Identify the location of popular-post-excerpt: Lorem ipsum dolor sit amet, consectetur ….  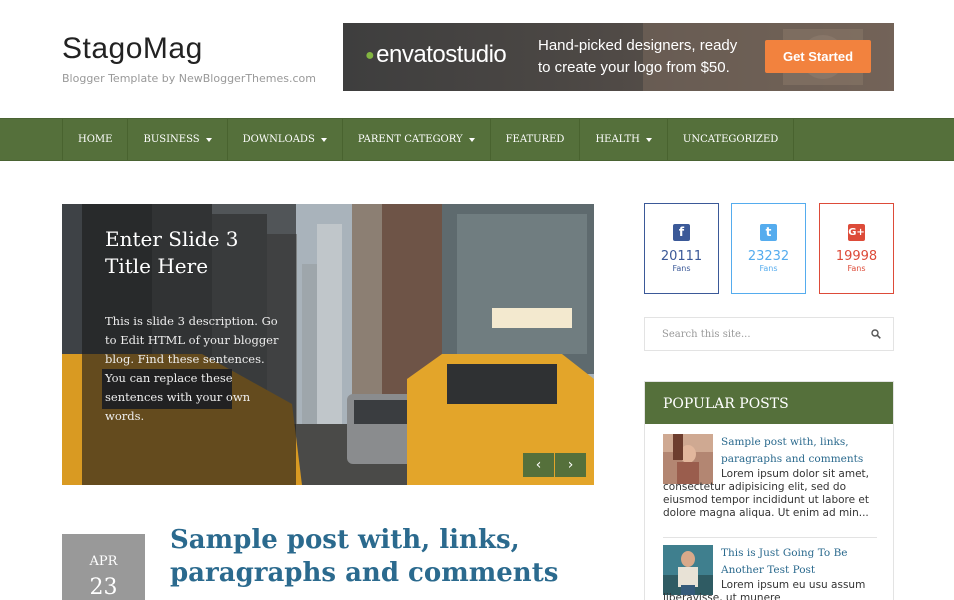
(766, 493).